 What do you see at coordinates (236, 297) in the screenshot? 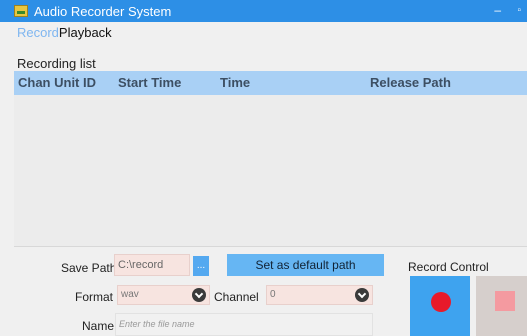
I see `channel-label: Channel` at bounding box center [236, 297].